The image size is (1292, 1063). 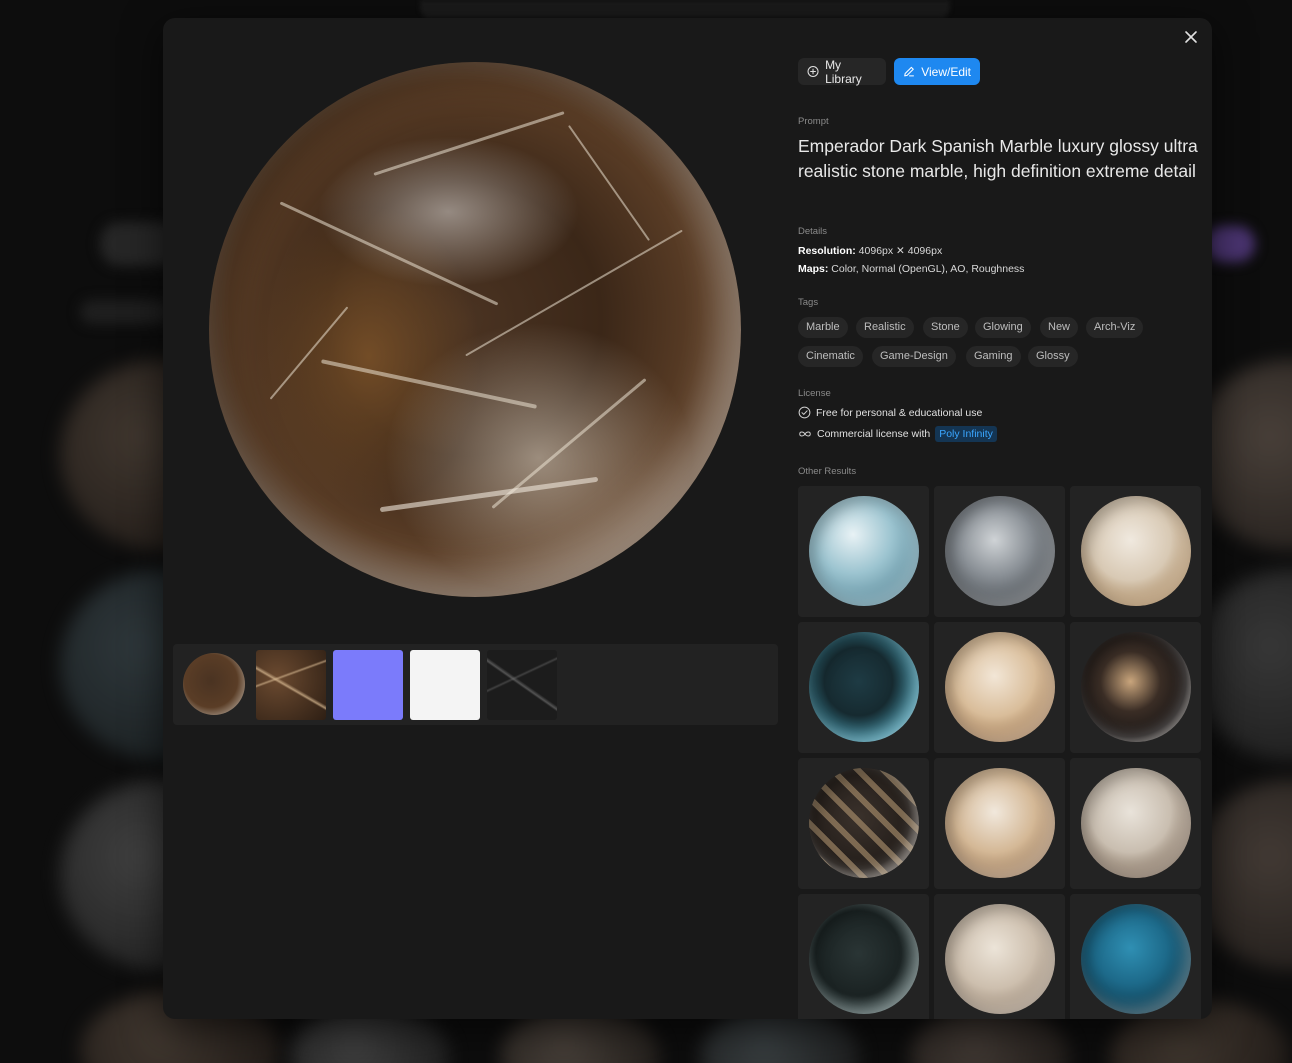 What do you see at coordinates (830, 356) in the screenshot?
I see `tag-cinematic: Cinematic` at bounding box center [830, 356].